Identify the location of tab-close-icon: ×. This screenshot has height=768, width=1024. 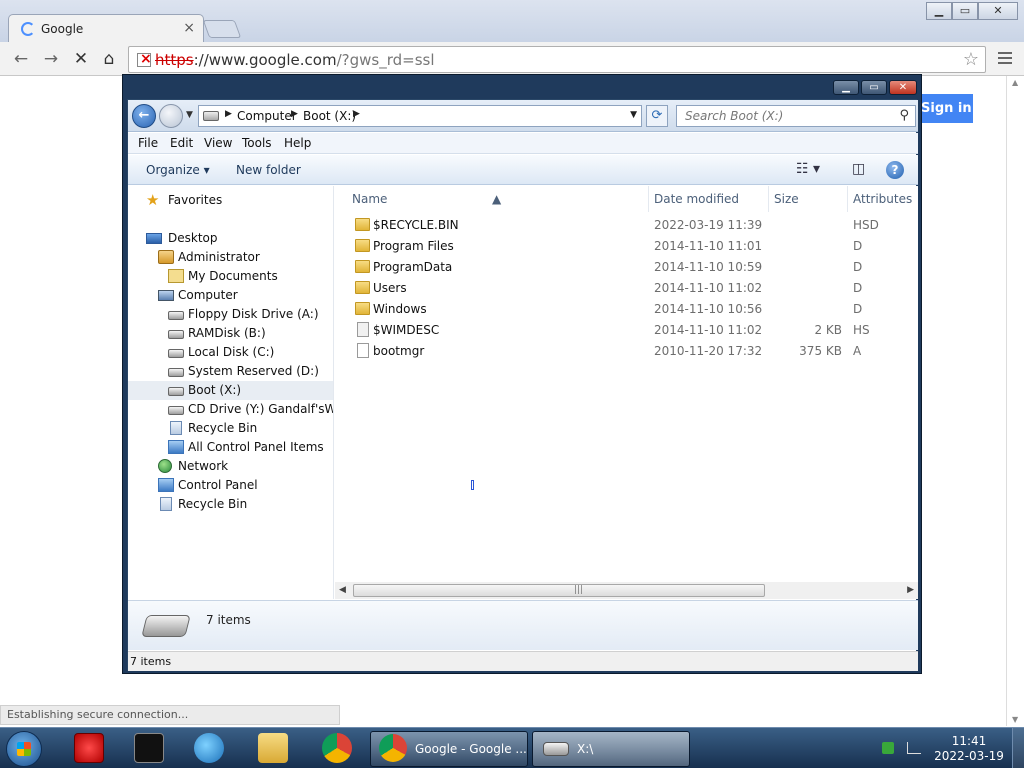
(189, 28).